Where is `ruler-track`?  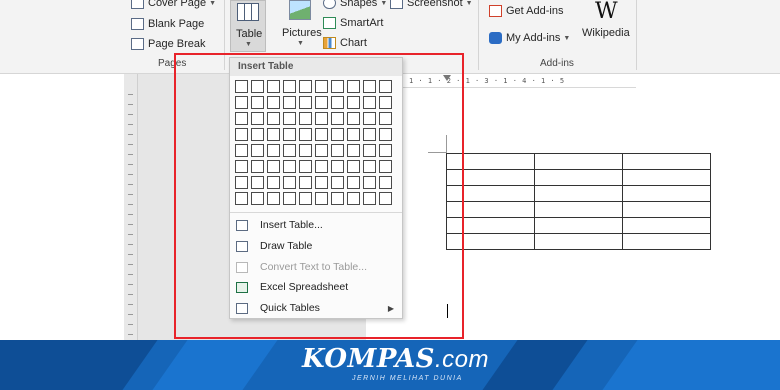 ruler-track is located at coordinates (130, 217).